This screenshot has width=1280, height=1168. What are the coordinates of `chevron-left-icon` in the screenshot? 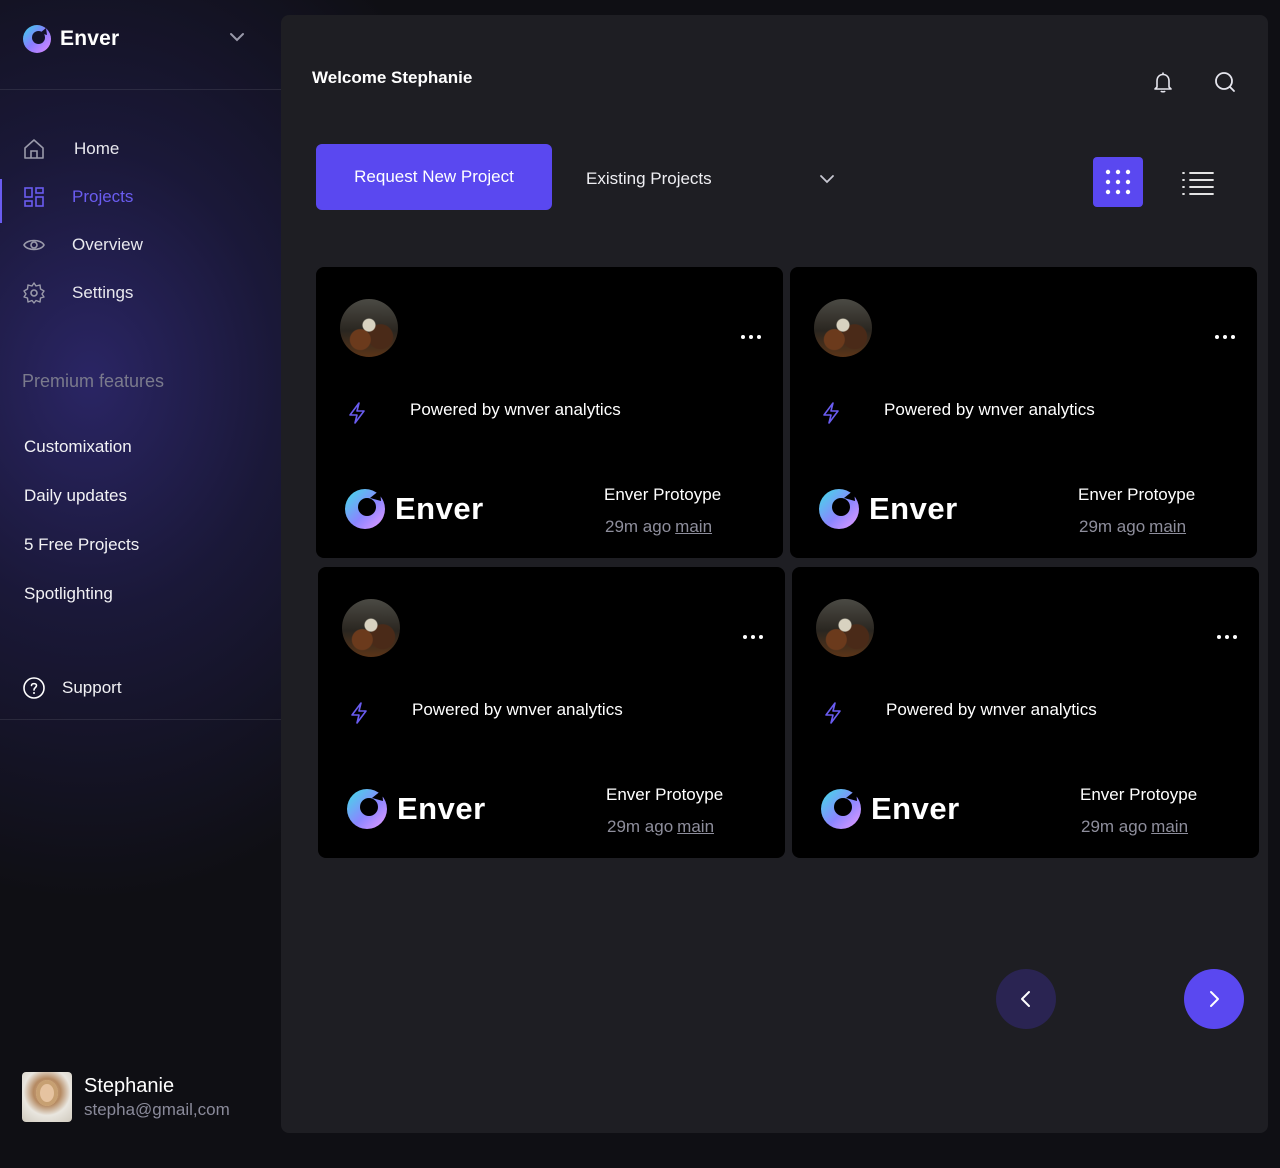 It's located at (1025, 999).